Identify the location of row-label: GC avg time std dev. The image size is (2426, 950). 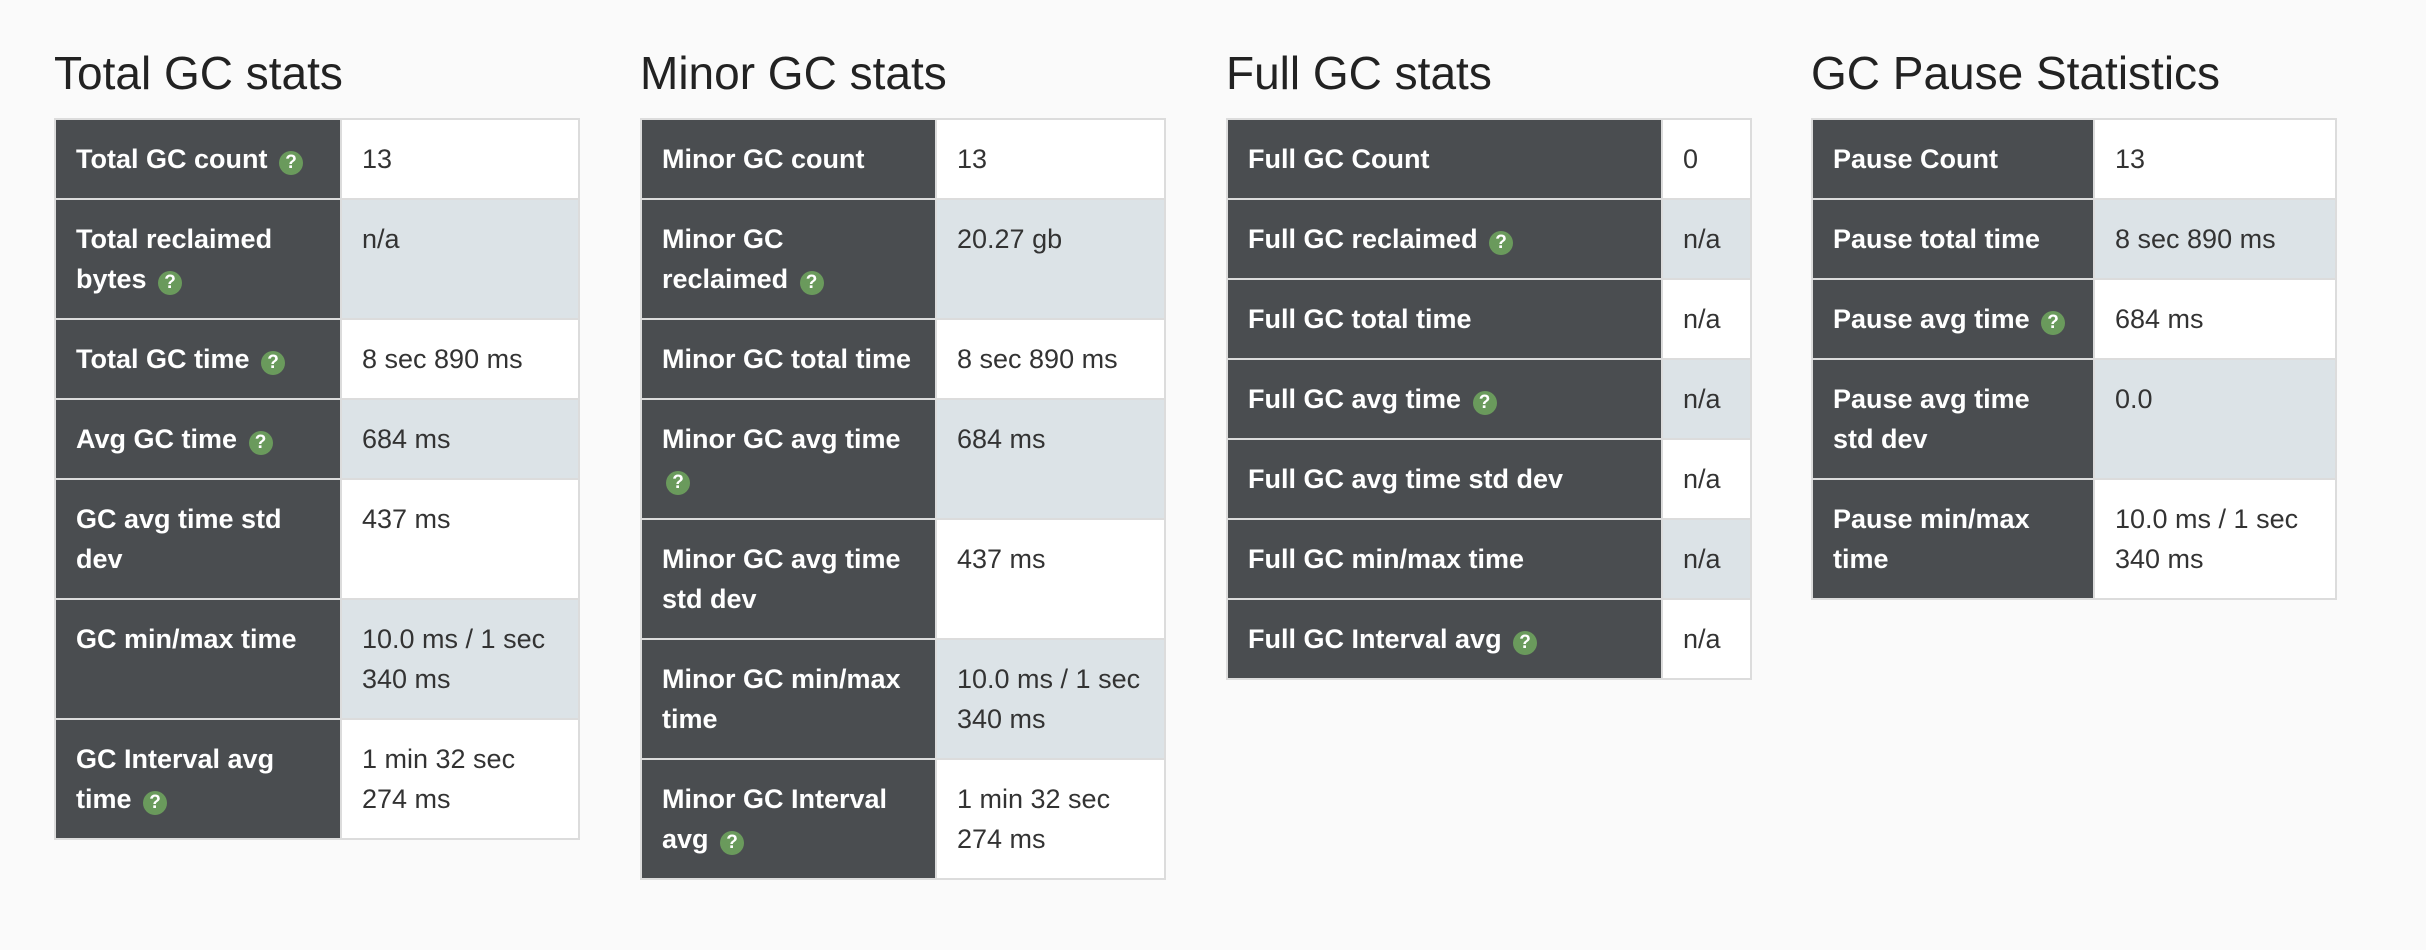
(179, 539).